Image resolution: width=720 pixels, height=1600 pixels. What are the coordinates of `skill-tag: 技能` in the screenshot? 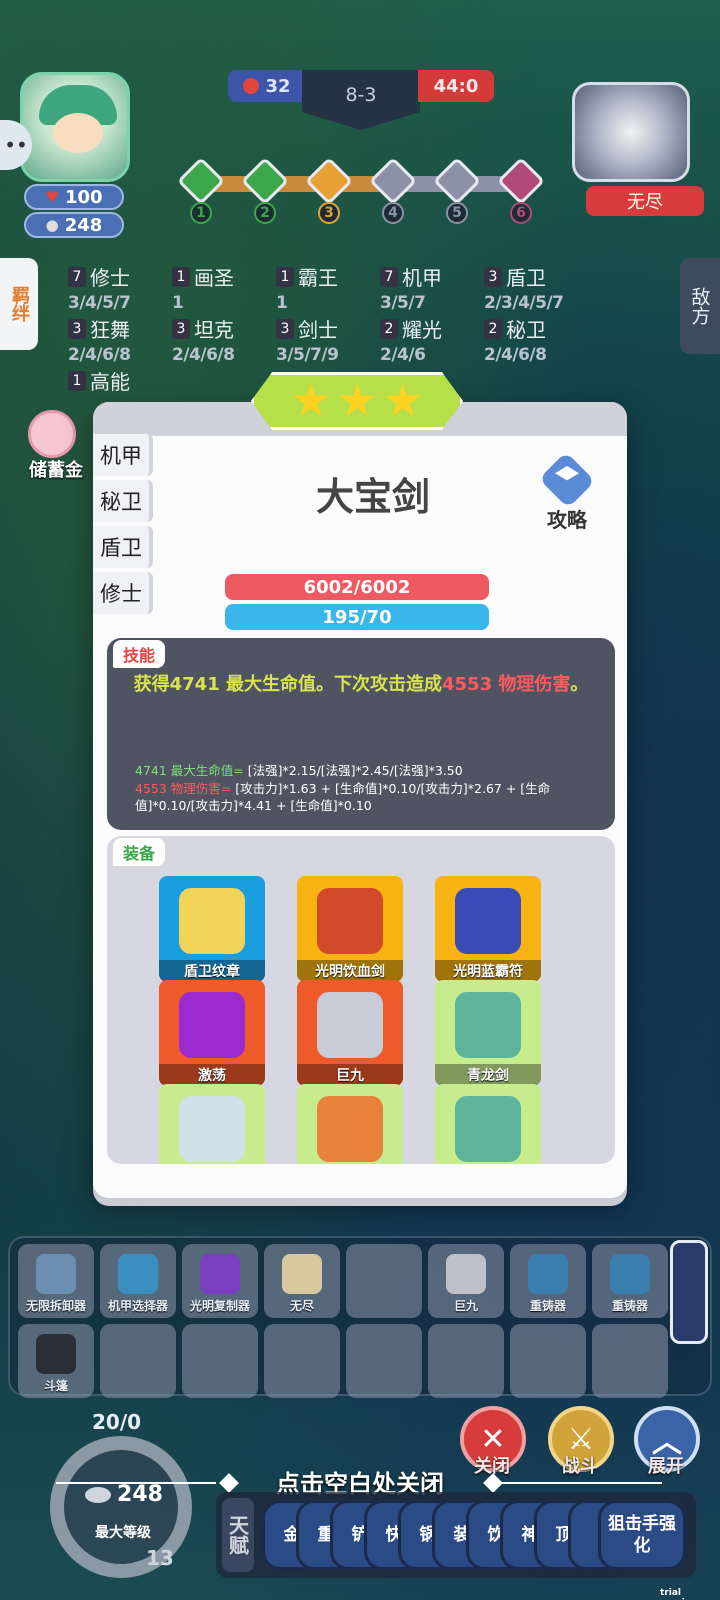 It's located at (139, 654).